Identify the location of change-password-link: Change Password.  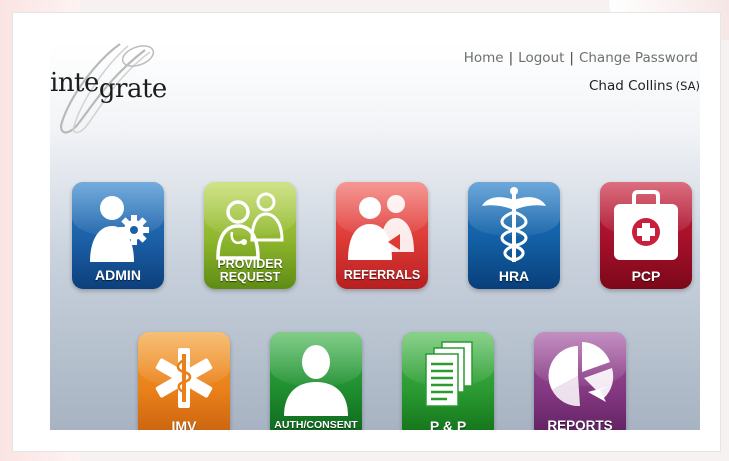
(638, 58).